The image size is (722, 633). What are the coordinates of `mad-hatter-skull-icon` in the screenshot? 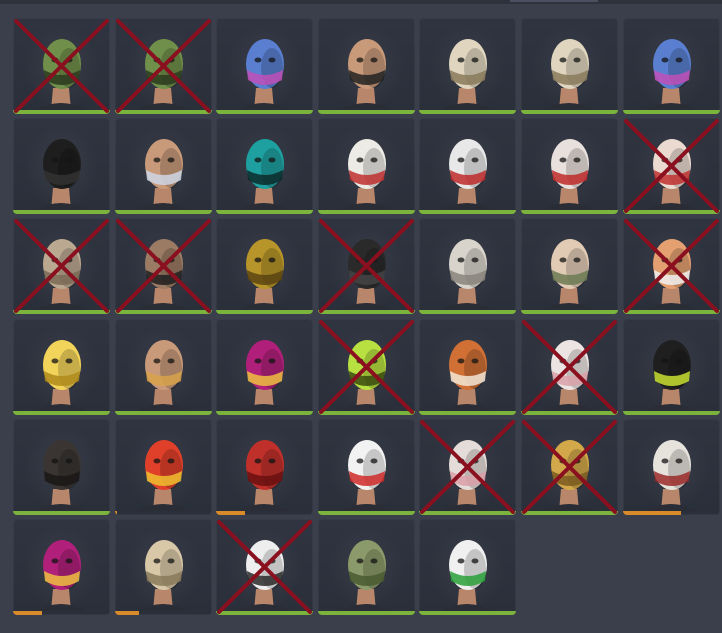 It's located at (467, 575).